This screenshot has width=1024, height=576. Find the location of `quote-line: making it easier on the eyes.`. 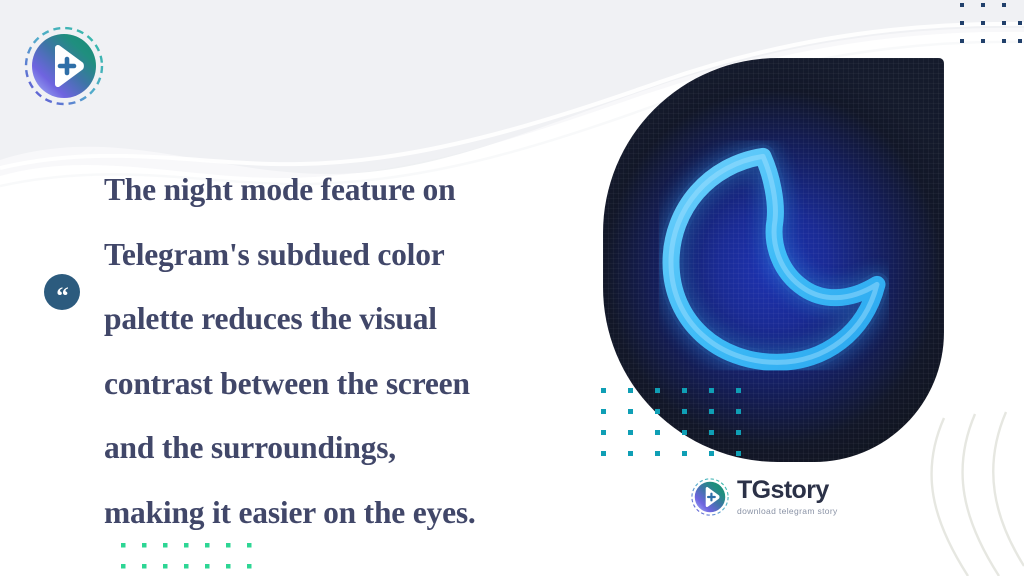

quote-line: making it easier on the eyes. is located at coordinates (290, 512).